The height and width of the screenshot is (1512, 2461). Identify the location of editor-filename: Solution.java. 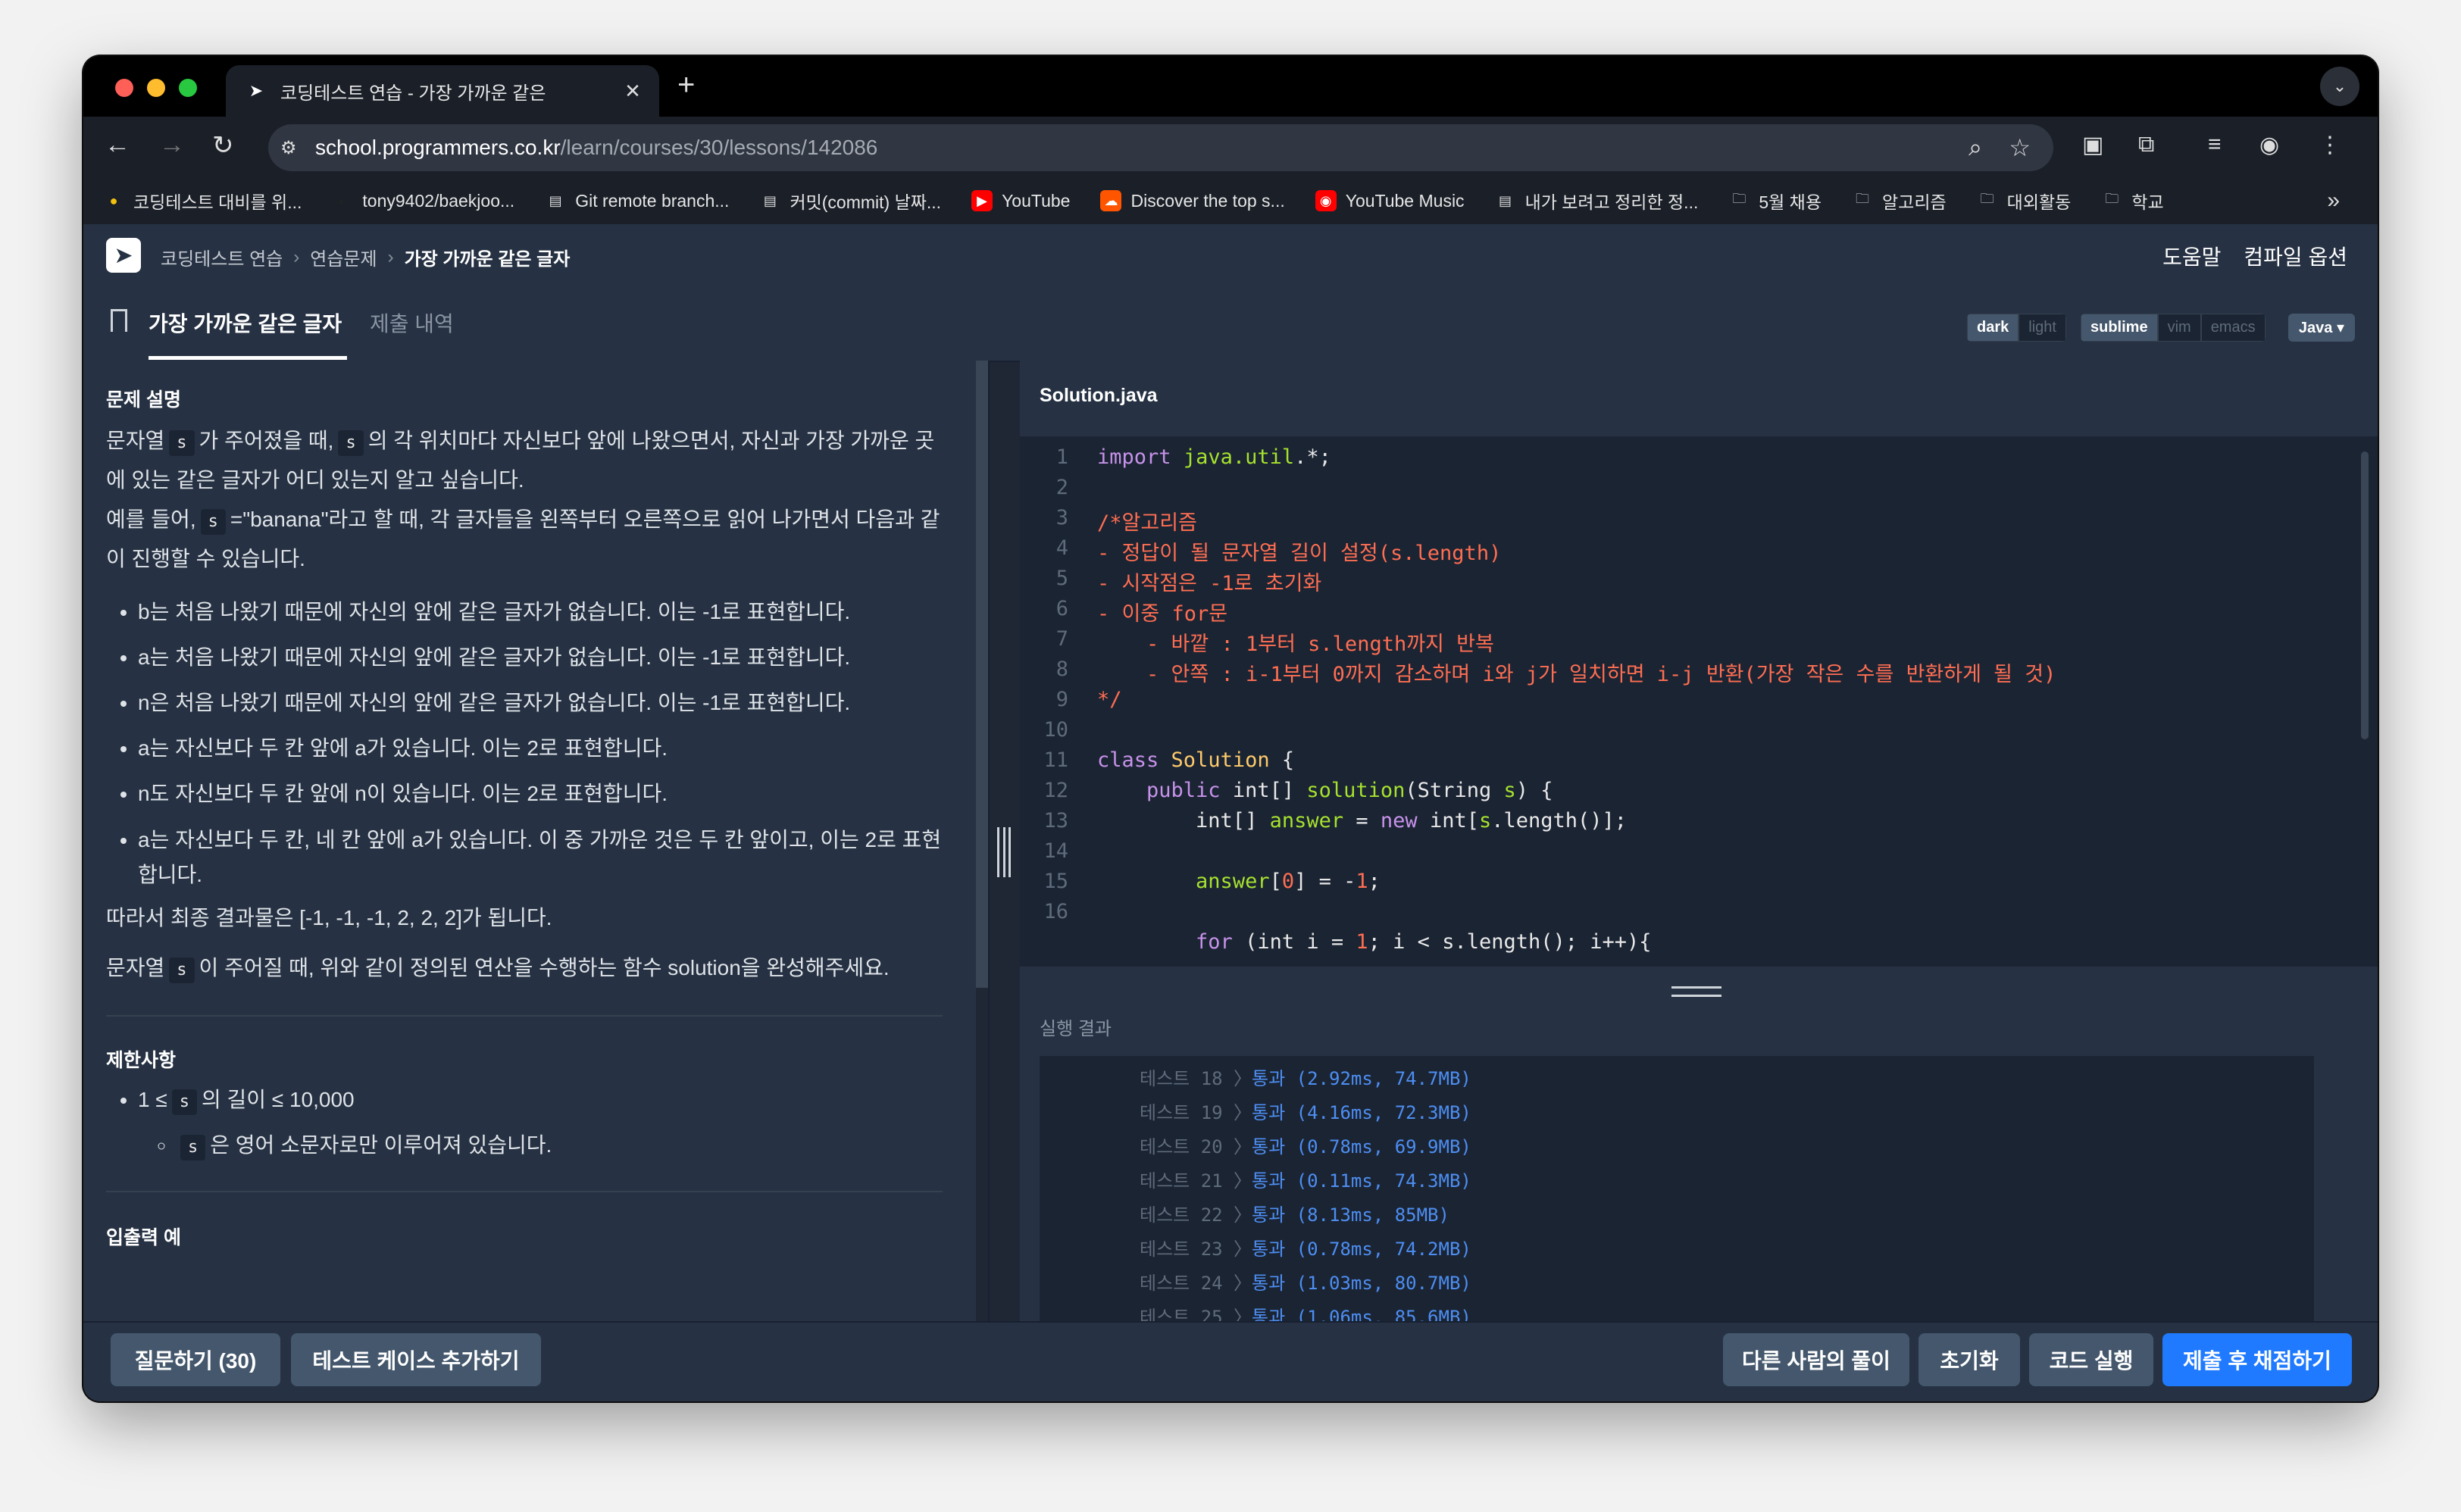
(1099, 395).